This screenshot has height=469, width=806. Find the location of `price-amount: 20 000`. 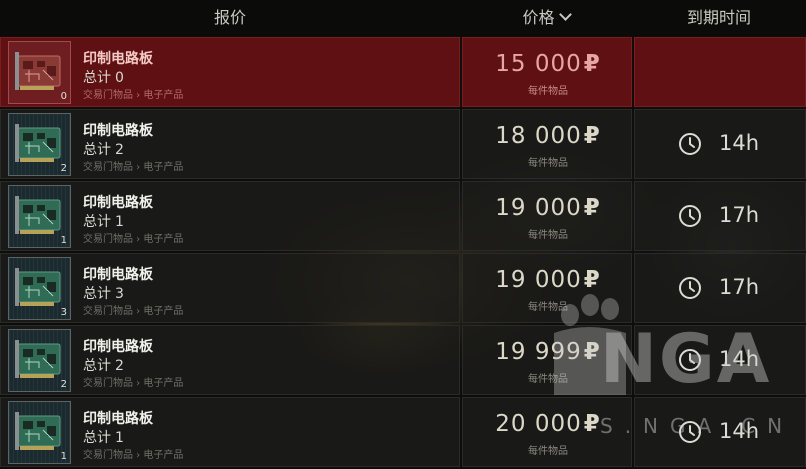

price-amount: 20 000 is located at coordinates (538, 424).